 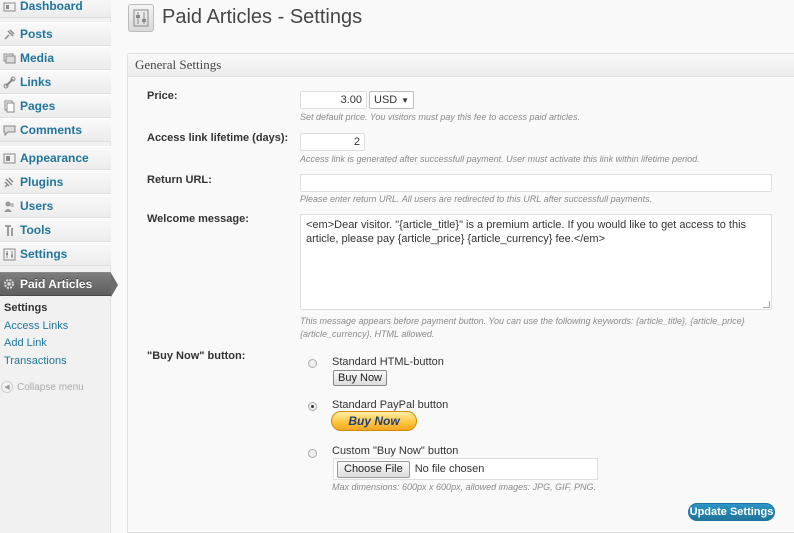 I want to click on settings-icon, so click(x=9, y=254).